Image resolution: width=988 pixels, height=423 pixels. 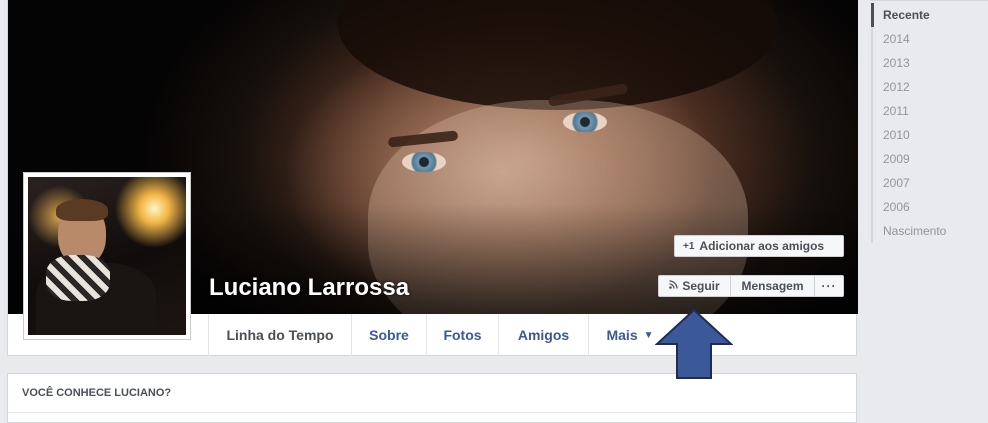 I want to click on add-friend-label: Adicionar aos amigos, so click(x=762, y=246).